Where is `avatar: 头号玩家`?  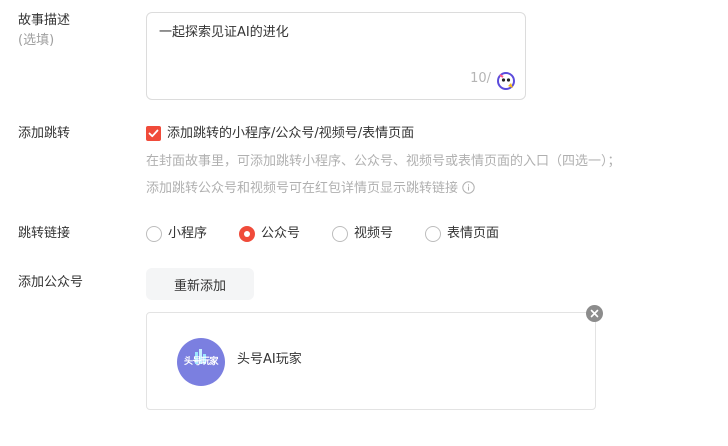
avatar: 头号玩家 is located at coordinates (201, 362).